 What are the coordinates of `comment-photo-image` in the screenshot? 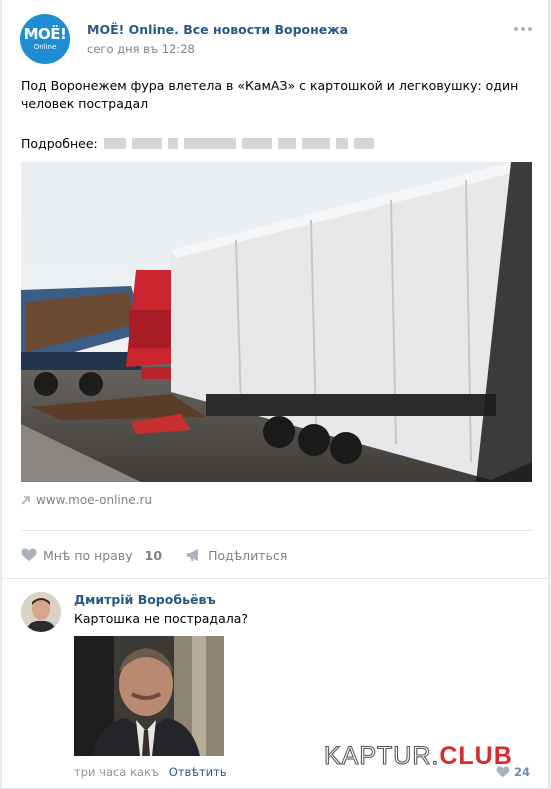 It's located at (149, 696).